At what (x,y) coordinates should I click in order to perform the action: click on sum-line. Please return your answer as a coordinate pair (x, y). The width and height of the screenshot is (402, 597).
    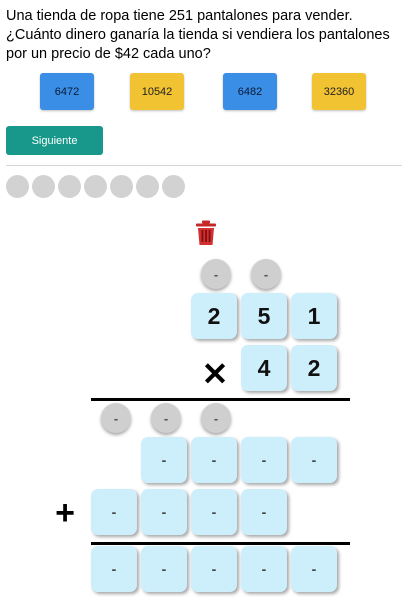
    Looking at the image, I should click on (220, 543).